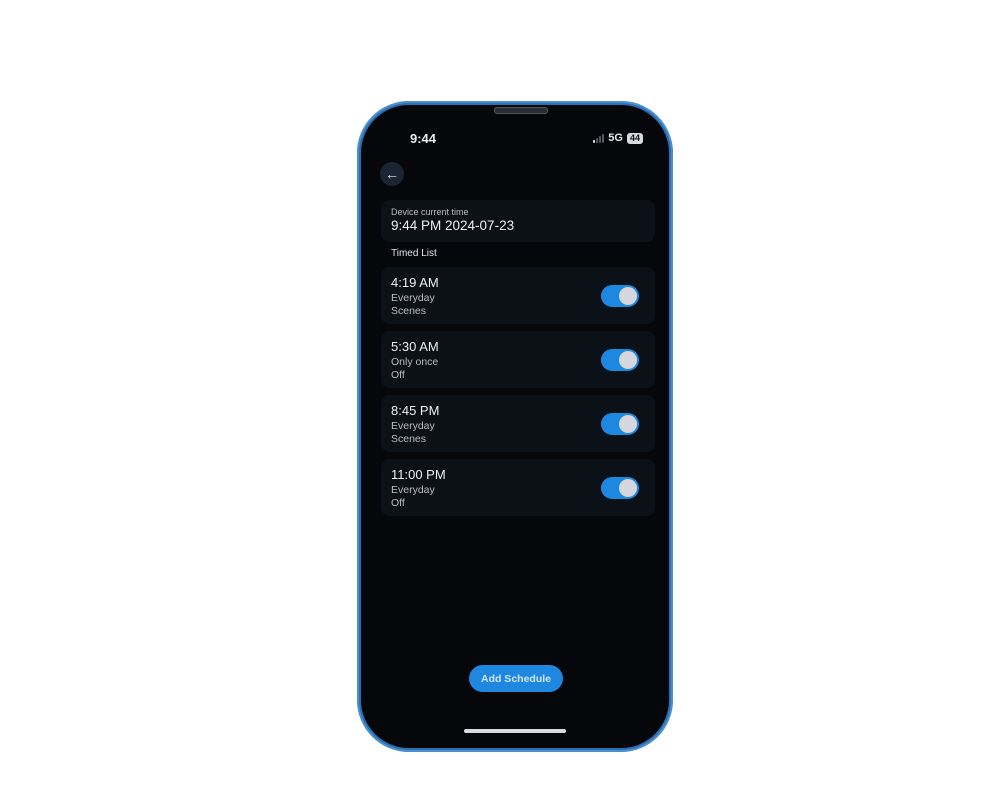  Describe the element at coordinates (430, 212) in the screenshot. I see `device-time-label: Device current time` at that location.